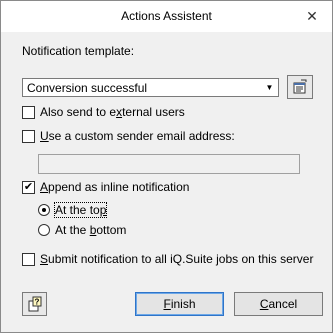 The height and width of the screenshot is (333, 333). I want to click on title-bar: Actions Assistent ✕, so click(166, 16).